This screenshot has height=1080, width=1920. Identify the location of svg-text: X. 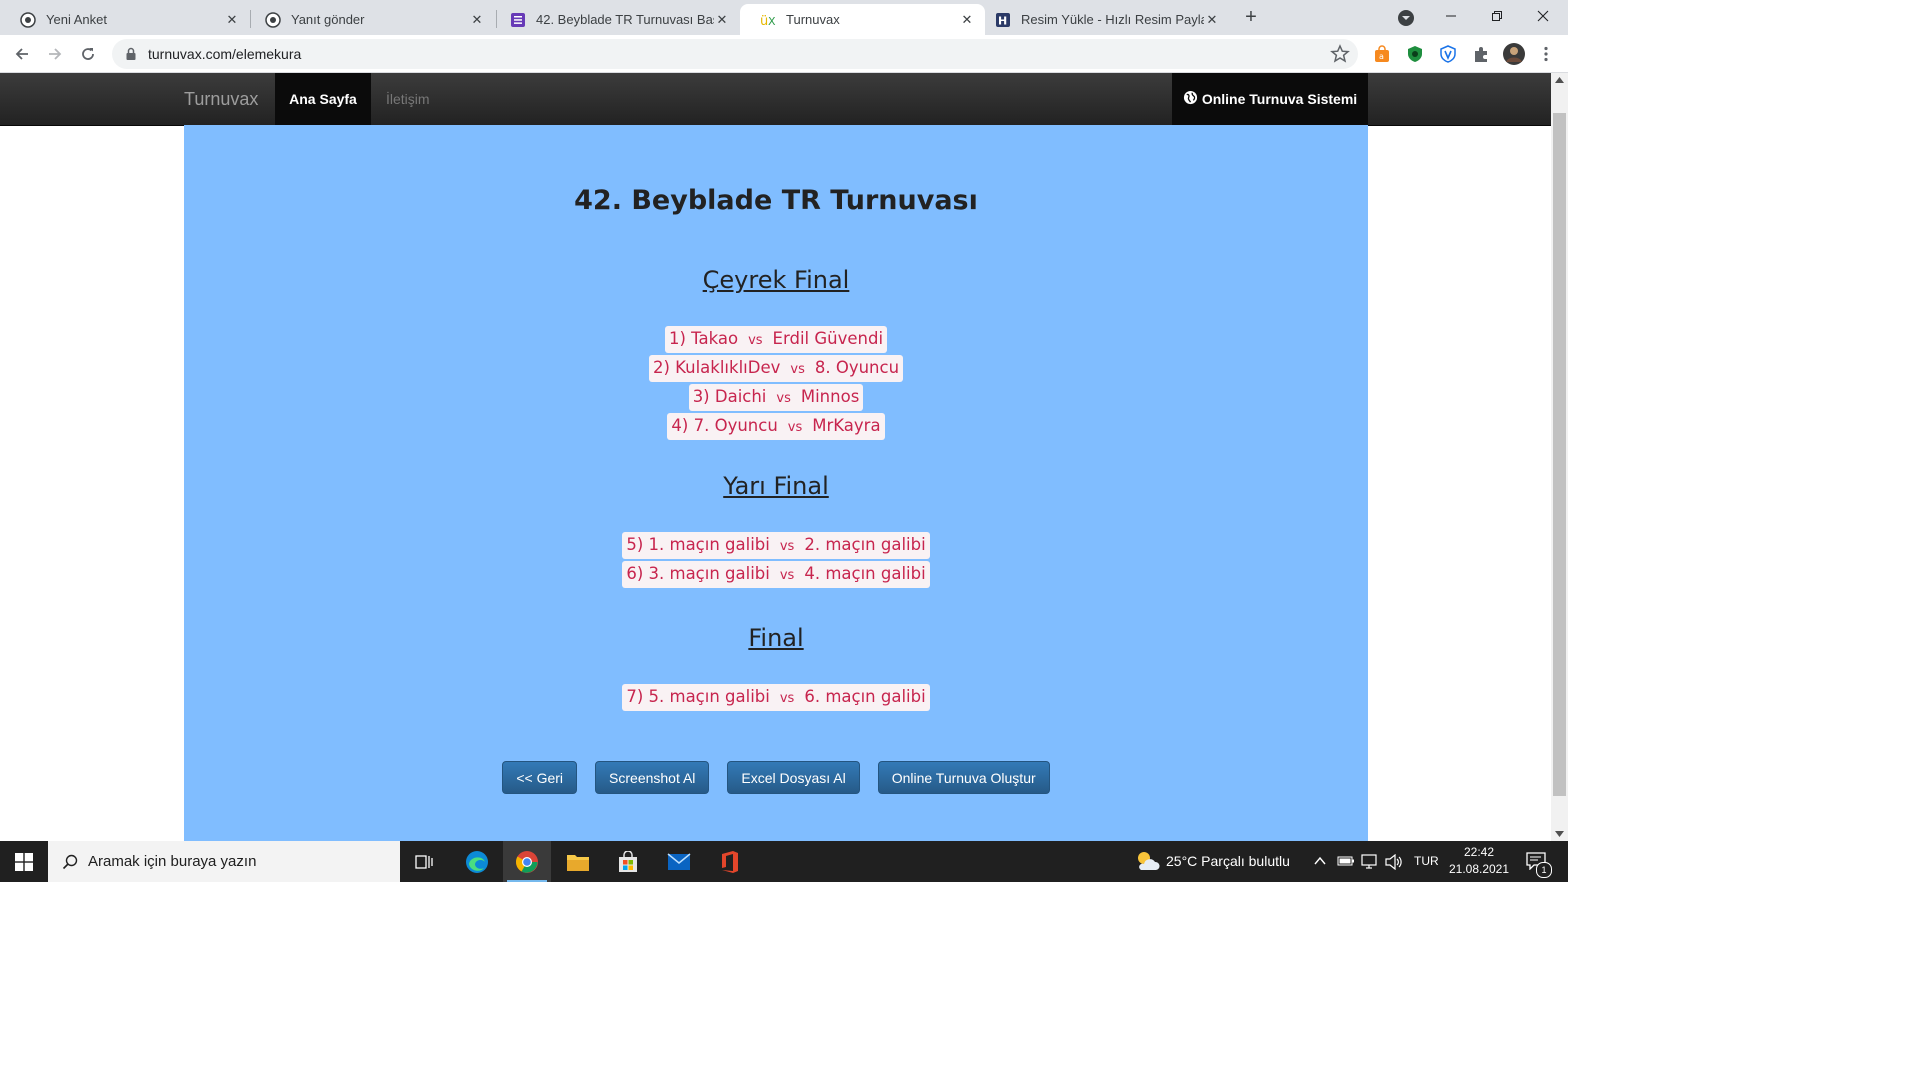
(772, 21).